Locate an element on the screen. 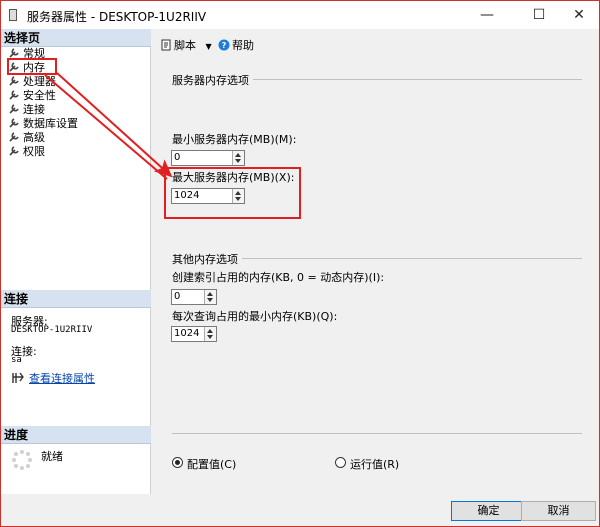 Image resolution: width=600 pixels, height=527 pixels. configured-value-radio is located at coordinates (177, 462).